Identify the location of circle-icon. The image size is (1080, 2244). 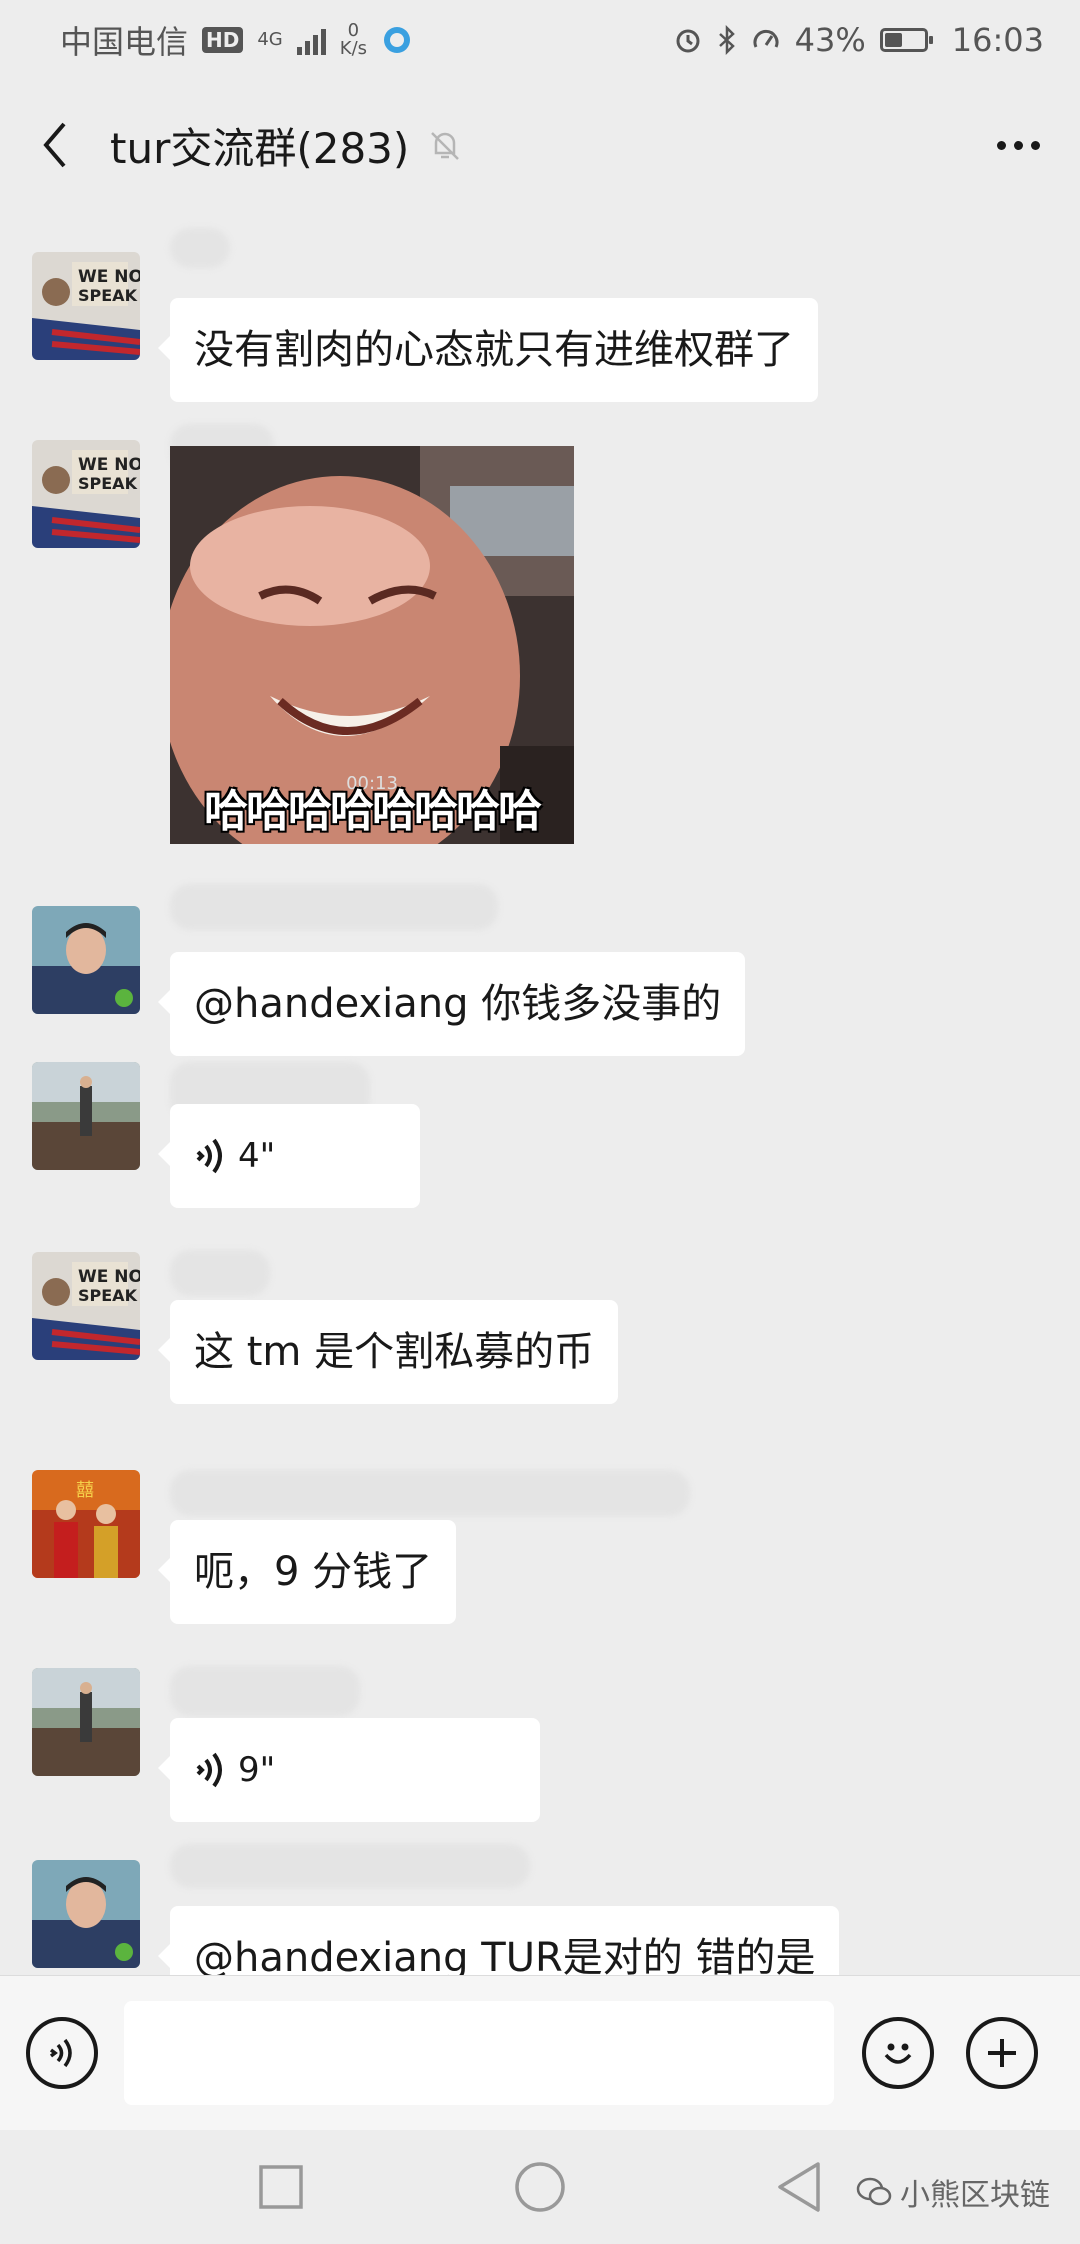
(540, 2187).